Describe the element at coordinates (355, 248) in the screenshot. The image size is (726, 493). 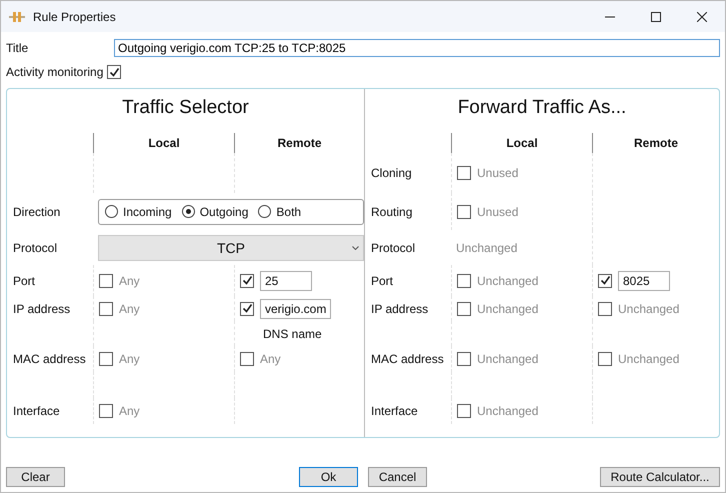
I see `chevron-down-icon` at that location.